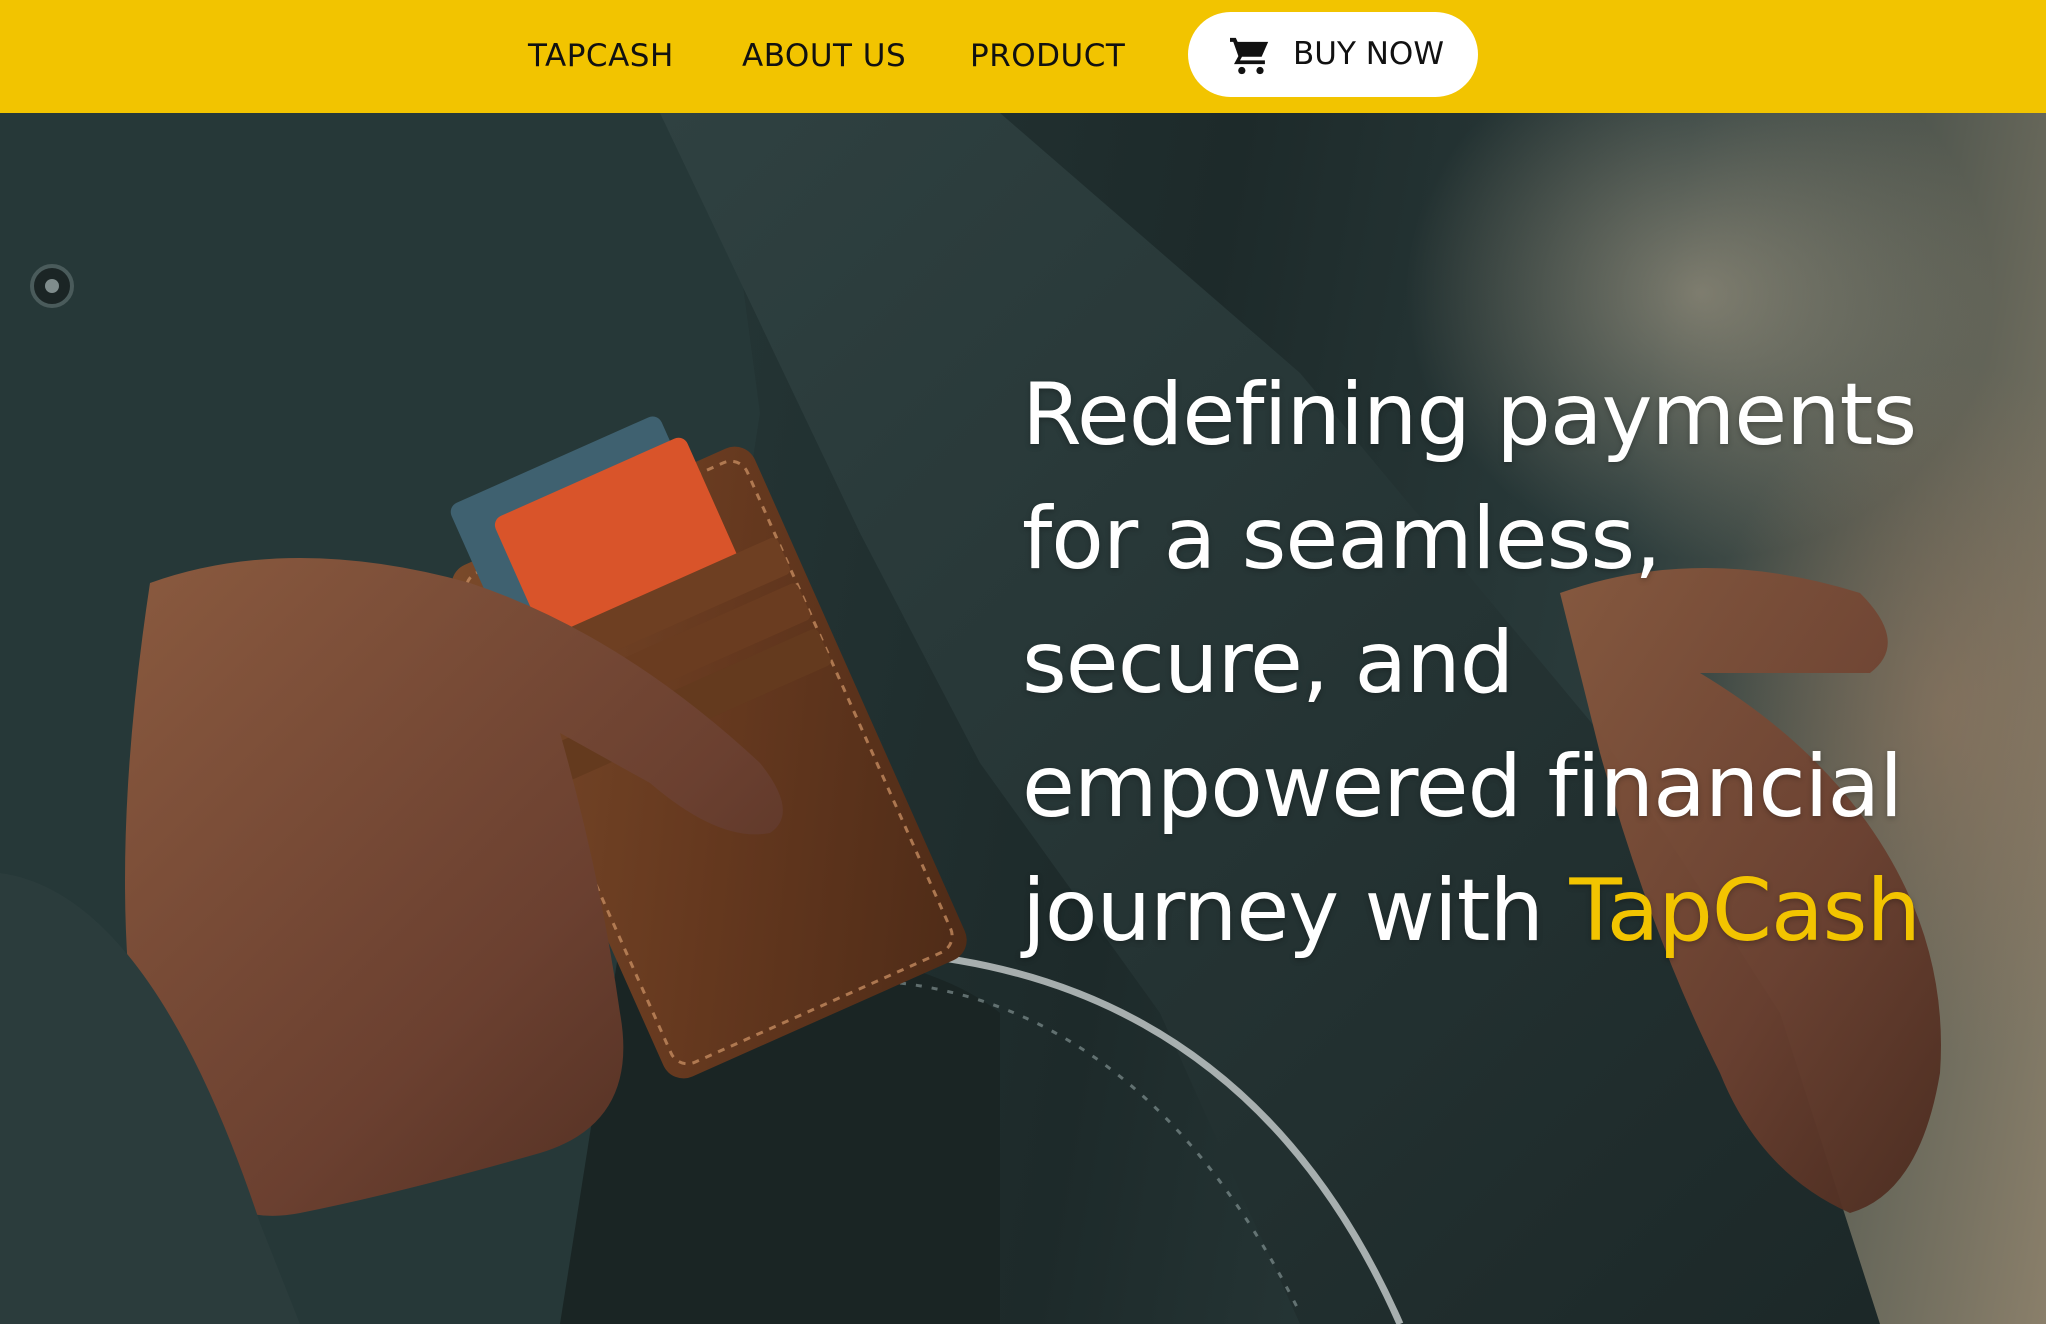  I want to click on shopping-cart-icon, so click(1250, 56).